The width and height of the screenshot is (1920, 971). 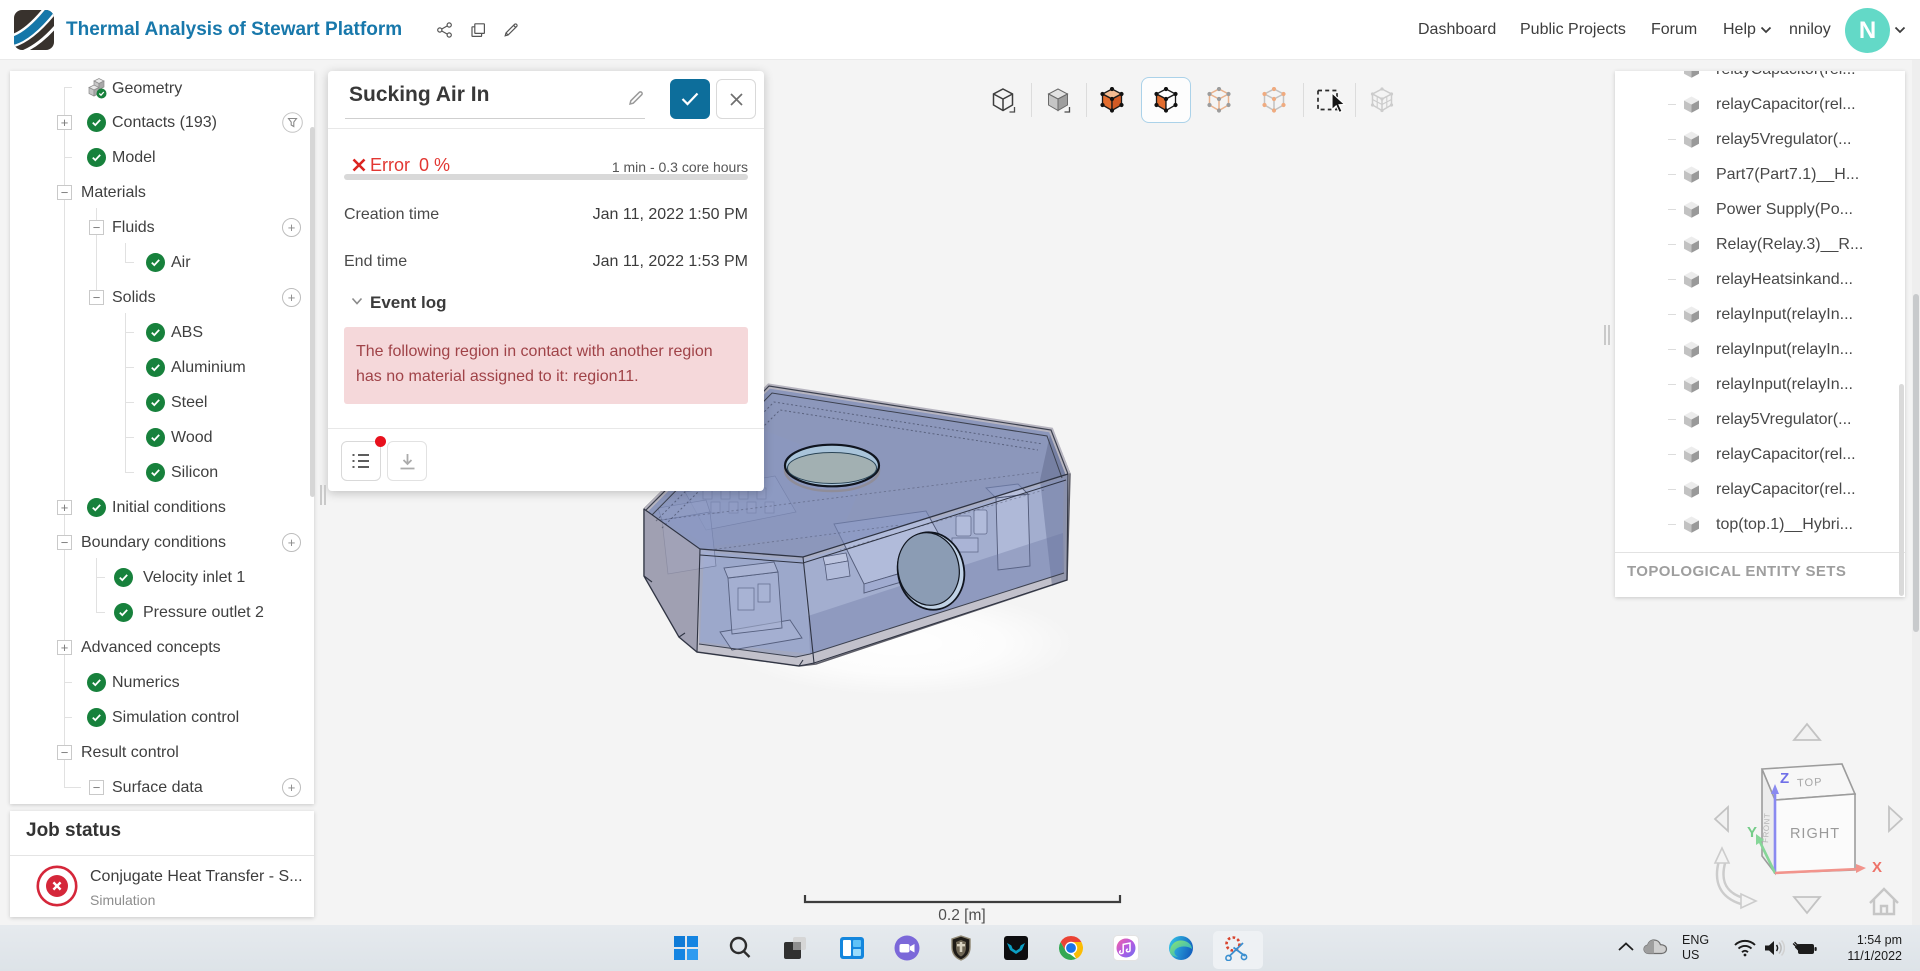 I want to click on svg-text: Y, so click(x=1752, y=832).